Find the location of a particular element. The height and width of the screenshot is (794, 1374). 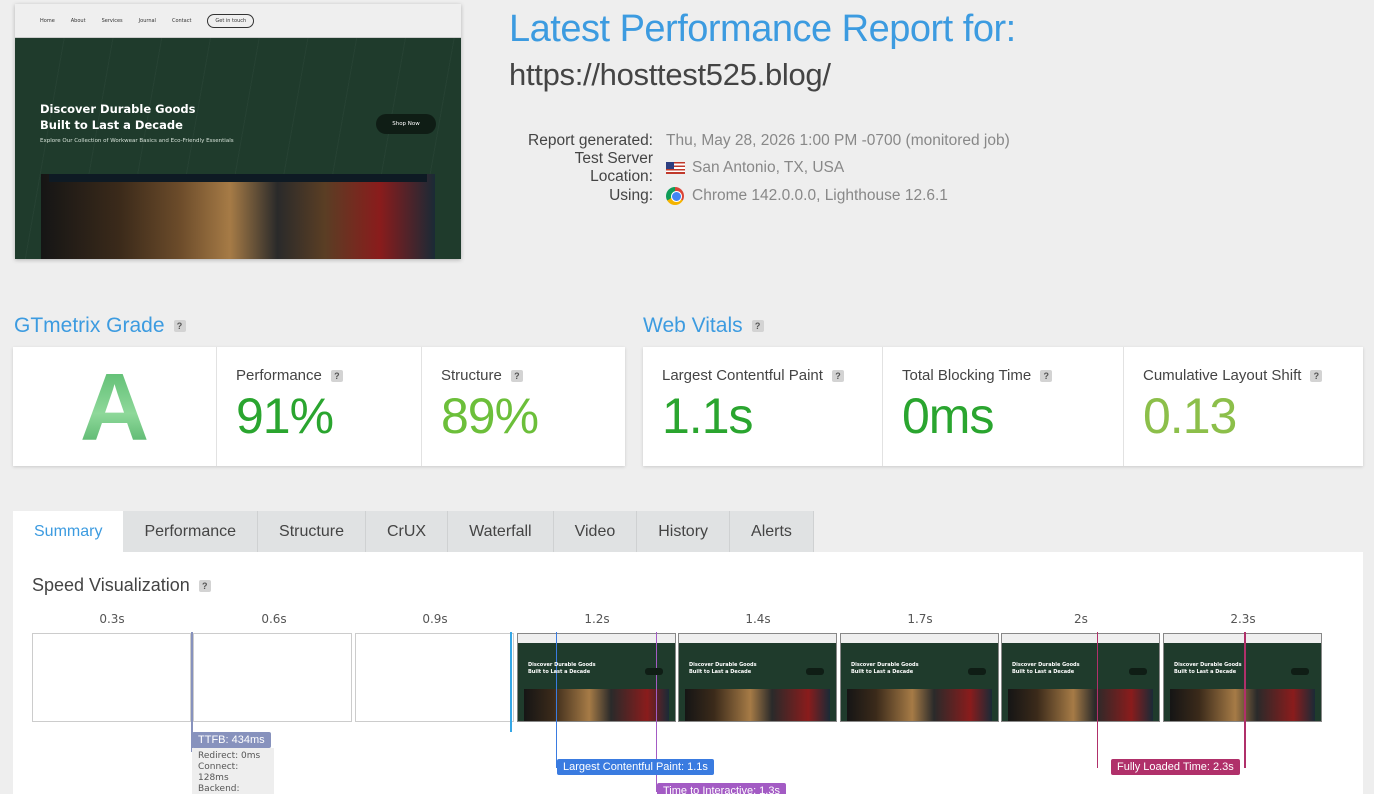

lcp-value: 1.1s is located at coordinates (708, 416).